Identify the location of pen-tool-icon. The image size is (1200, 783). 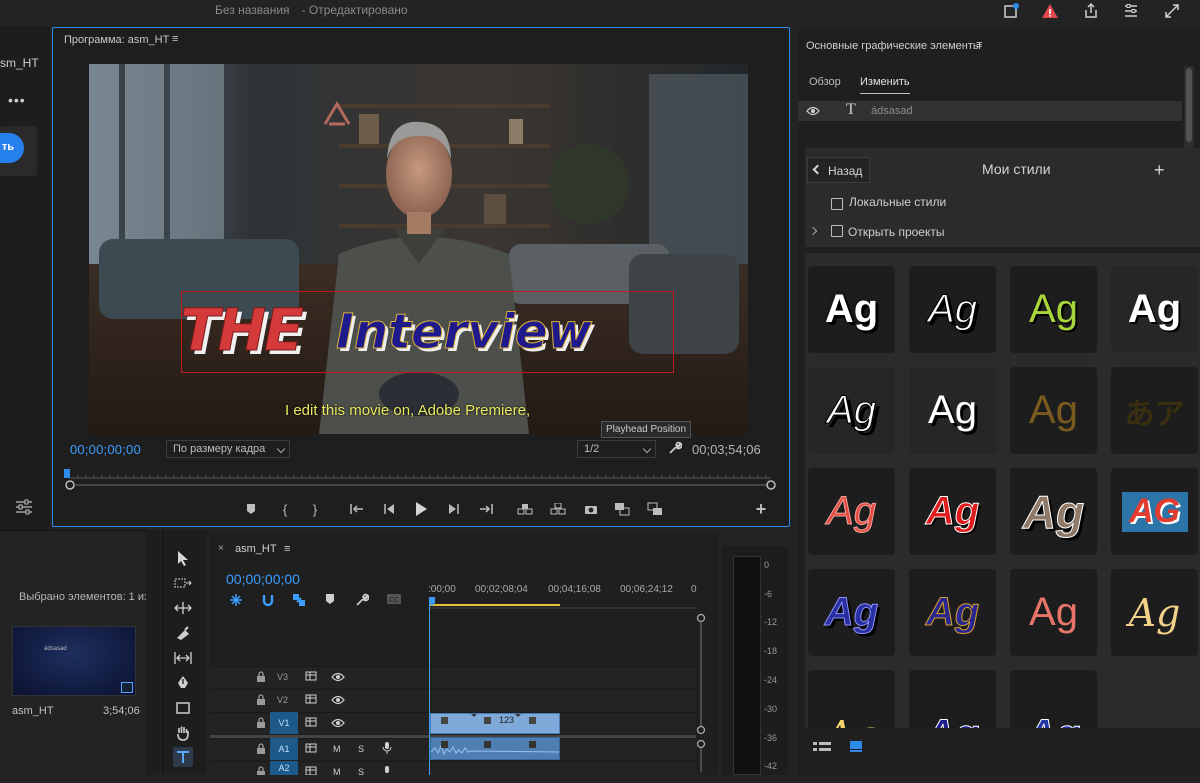
(183, 683).